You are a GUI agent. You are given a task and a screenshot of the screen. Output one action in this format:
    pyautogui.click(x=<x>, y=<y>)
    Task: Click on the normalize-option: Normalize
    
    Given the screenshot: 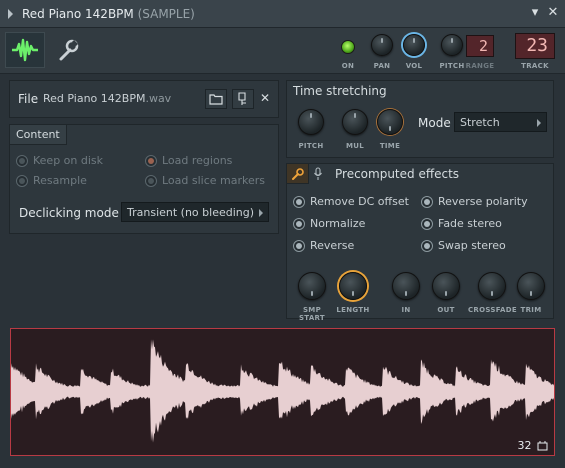 What is the action you would take?
    pyautogui.click(x=329, y=223)
    